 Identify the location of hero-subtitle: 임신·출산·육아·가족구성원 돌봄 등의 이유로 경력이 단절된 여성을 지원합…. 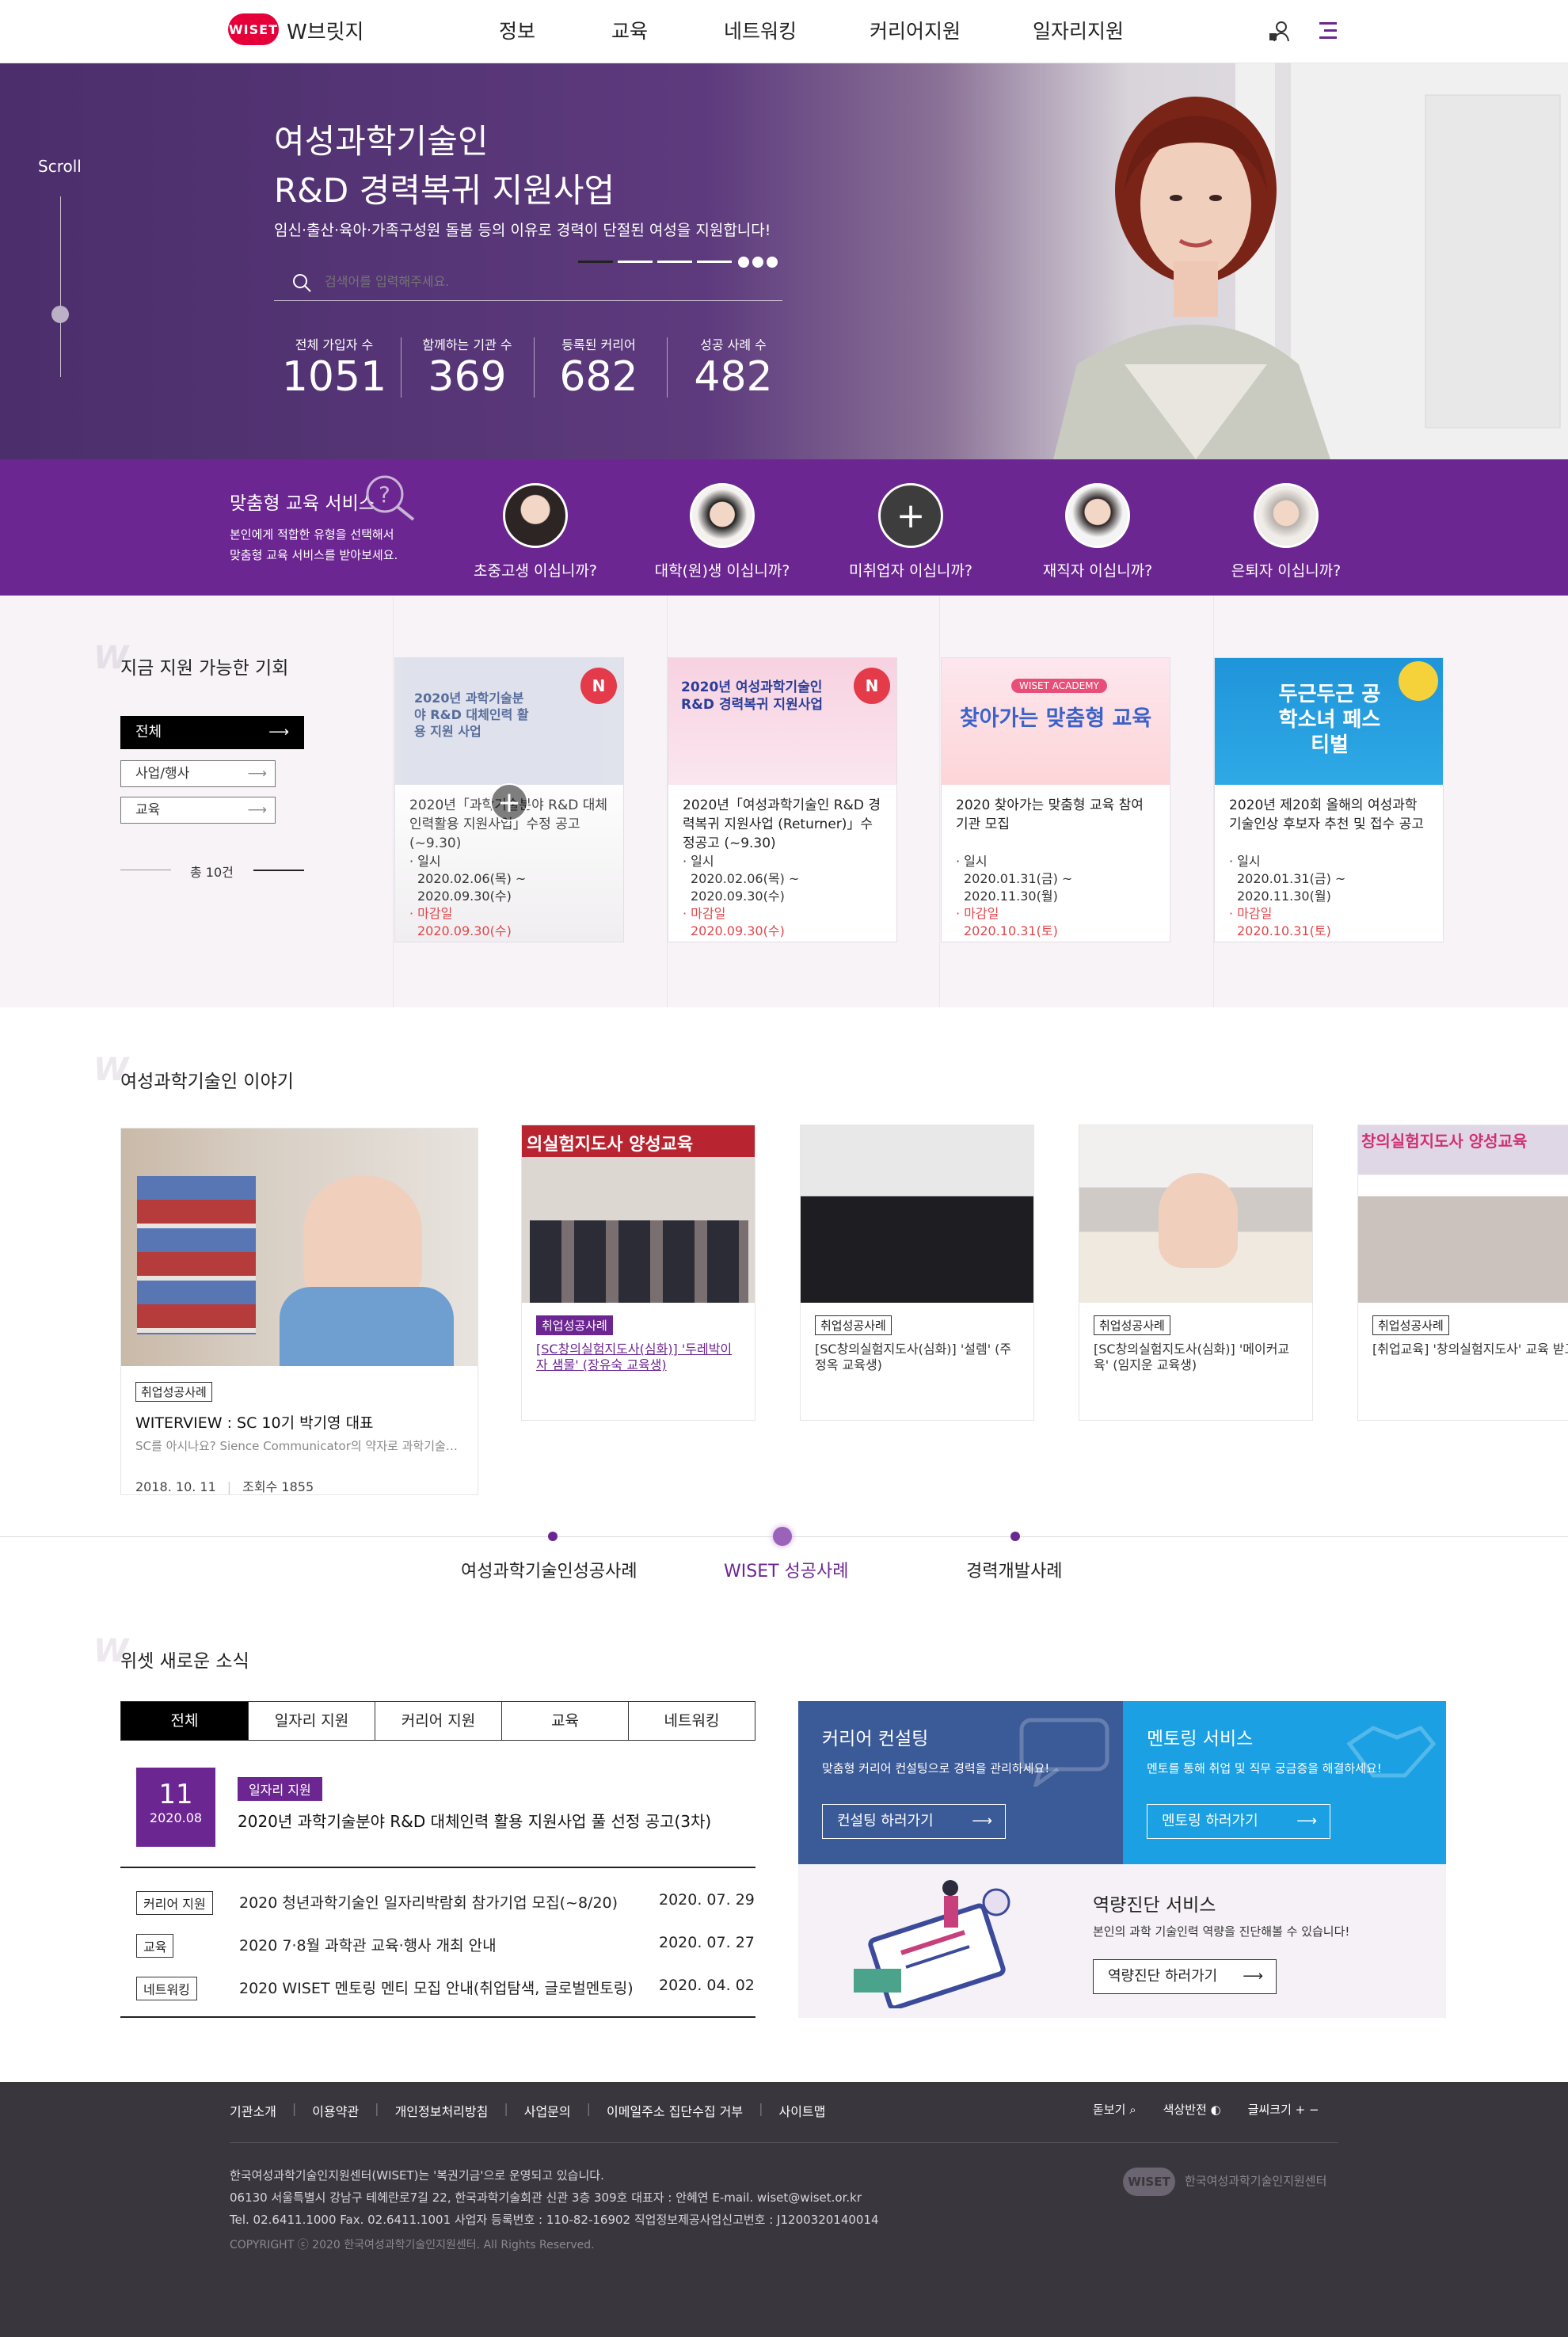
(522, 230).